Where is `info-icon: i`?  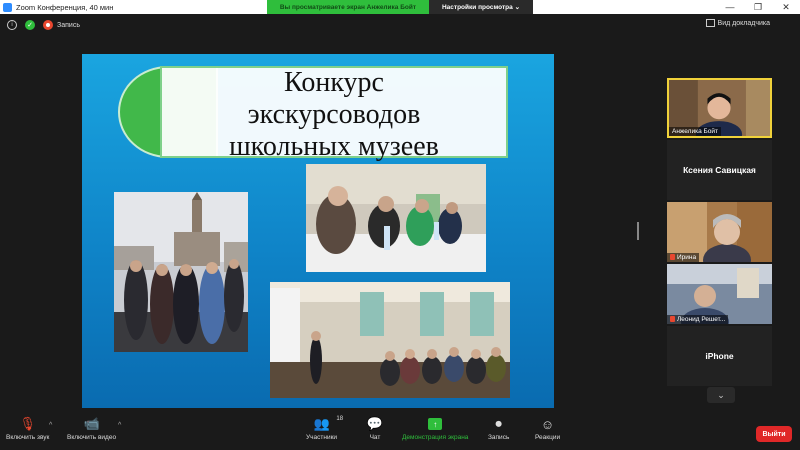
info-icon: i is located at coordinates (12, 25).